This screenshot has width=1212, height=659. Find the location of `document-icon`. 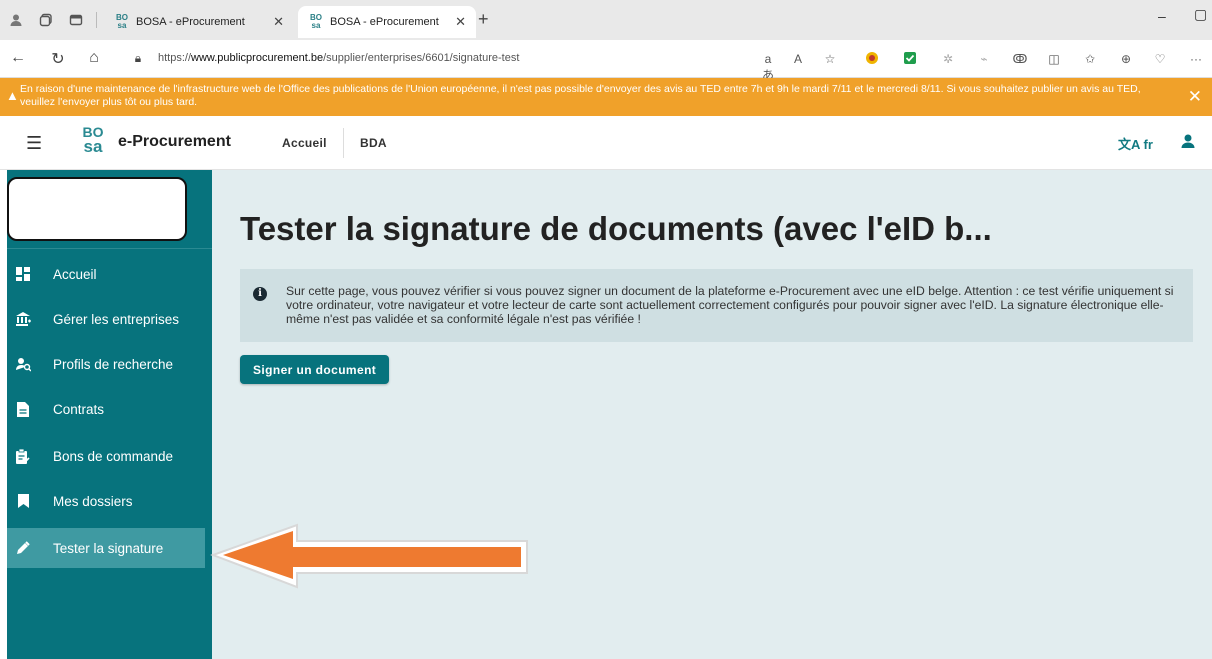

document-icon is located at coordinates (23, 409).